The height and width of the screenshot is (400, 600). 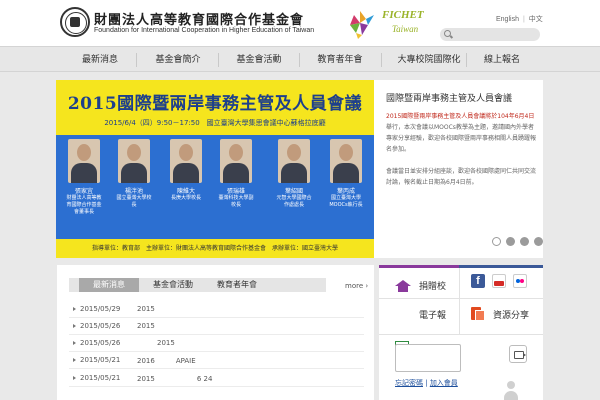 I want to click on news-tabs: 最新消息 基金會活動 教育者年會, so click(x=197, y=285).